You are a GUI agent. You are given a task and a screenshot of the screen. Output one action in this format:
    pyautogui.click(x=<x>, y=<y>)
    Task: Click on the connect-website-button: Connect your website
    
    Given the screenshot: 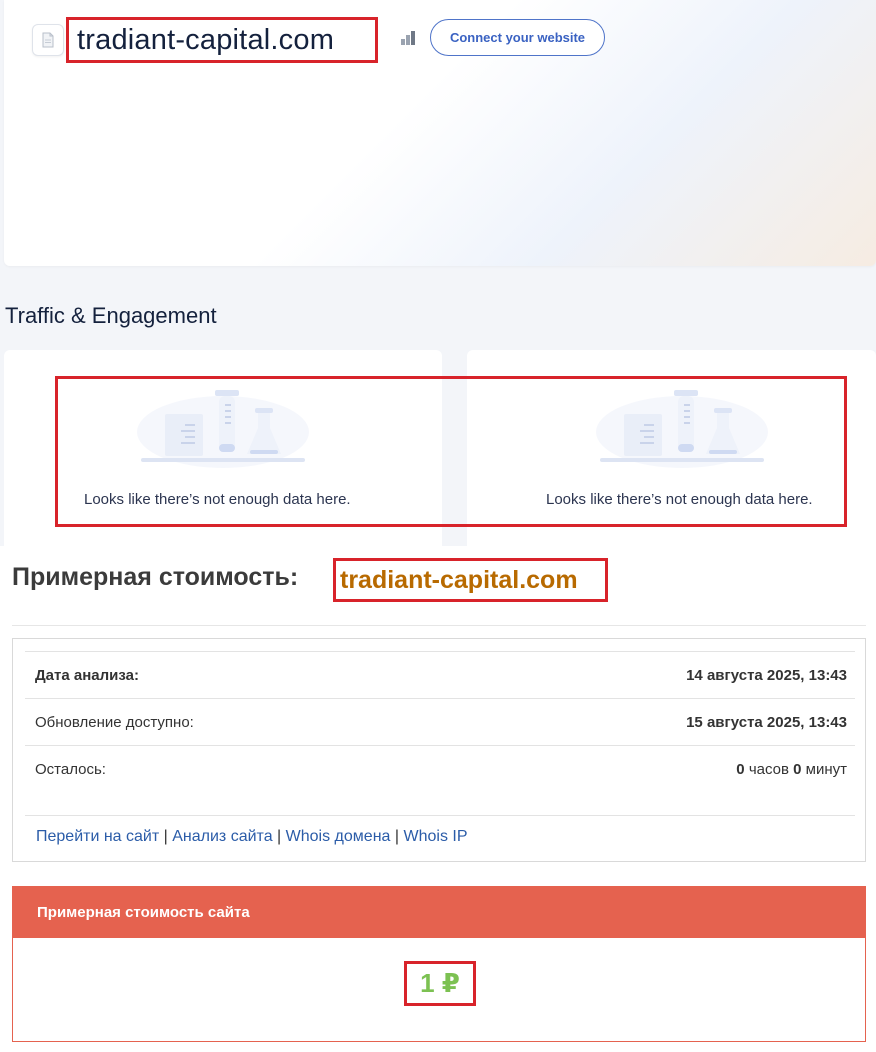 What is the action you would take?
    pyautogui.click(x=517, y=37)
    